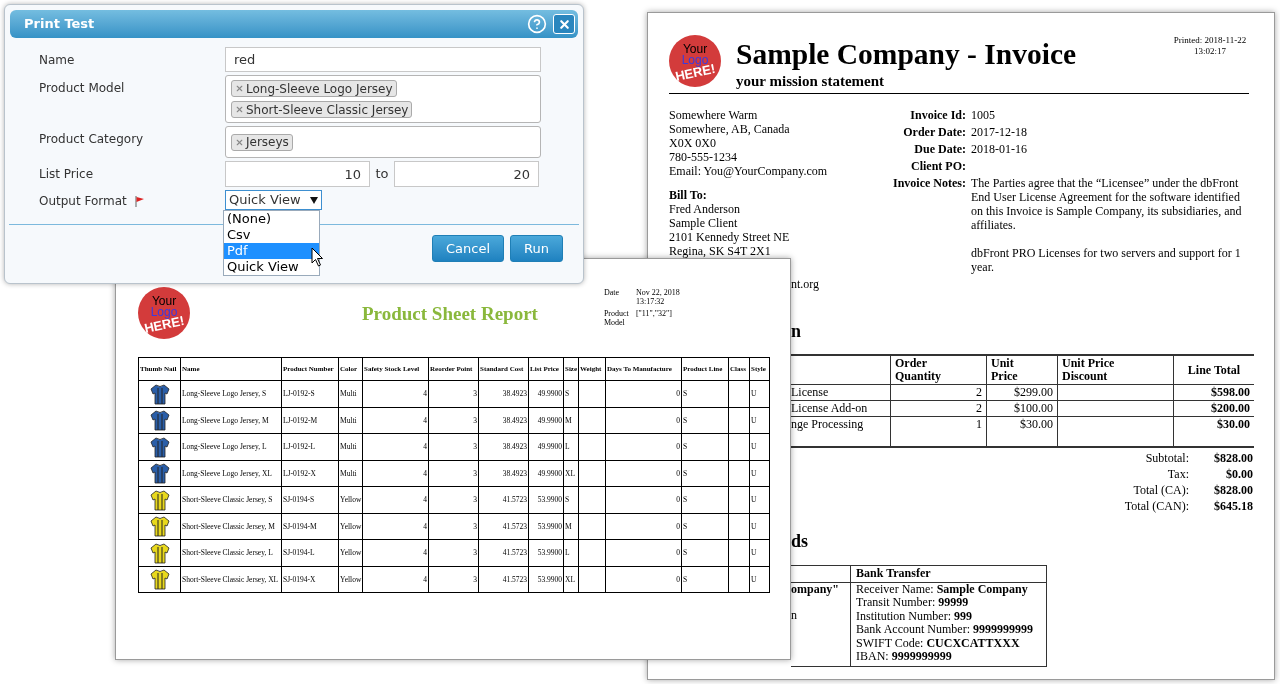 The image size is (1280, 684). I want to click on output-format-select: Quick View, so click(273, 200).